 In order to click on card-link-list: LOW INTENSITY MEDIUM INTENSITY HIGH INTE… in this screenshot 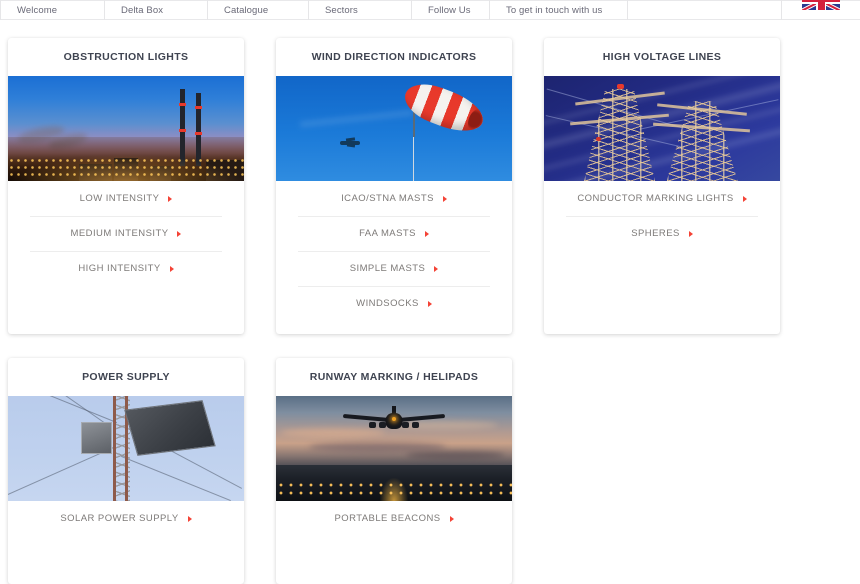, I will do `click(126, 233)`.